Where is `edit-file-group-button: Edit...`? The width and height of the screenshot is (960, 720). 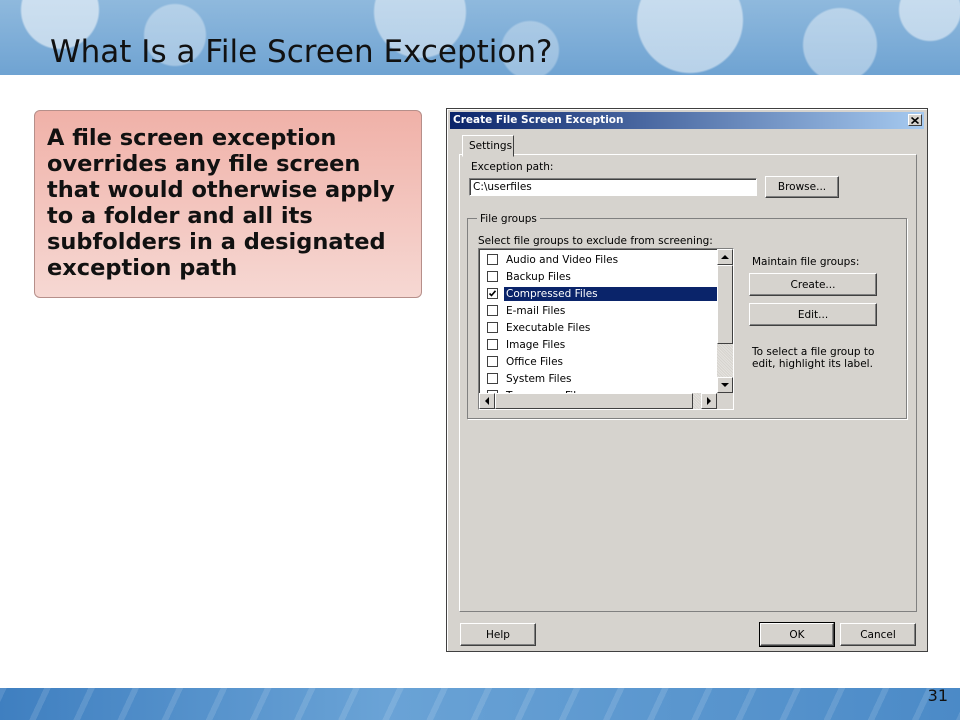 edit-file-group-button: Edit... is located at coordinates (813, 314).